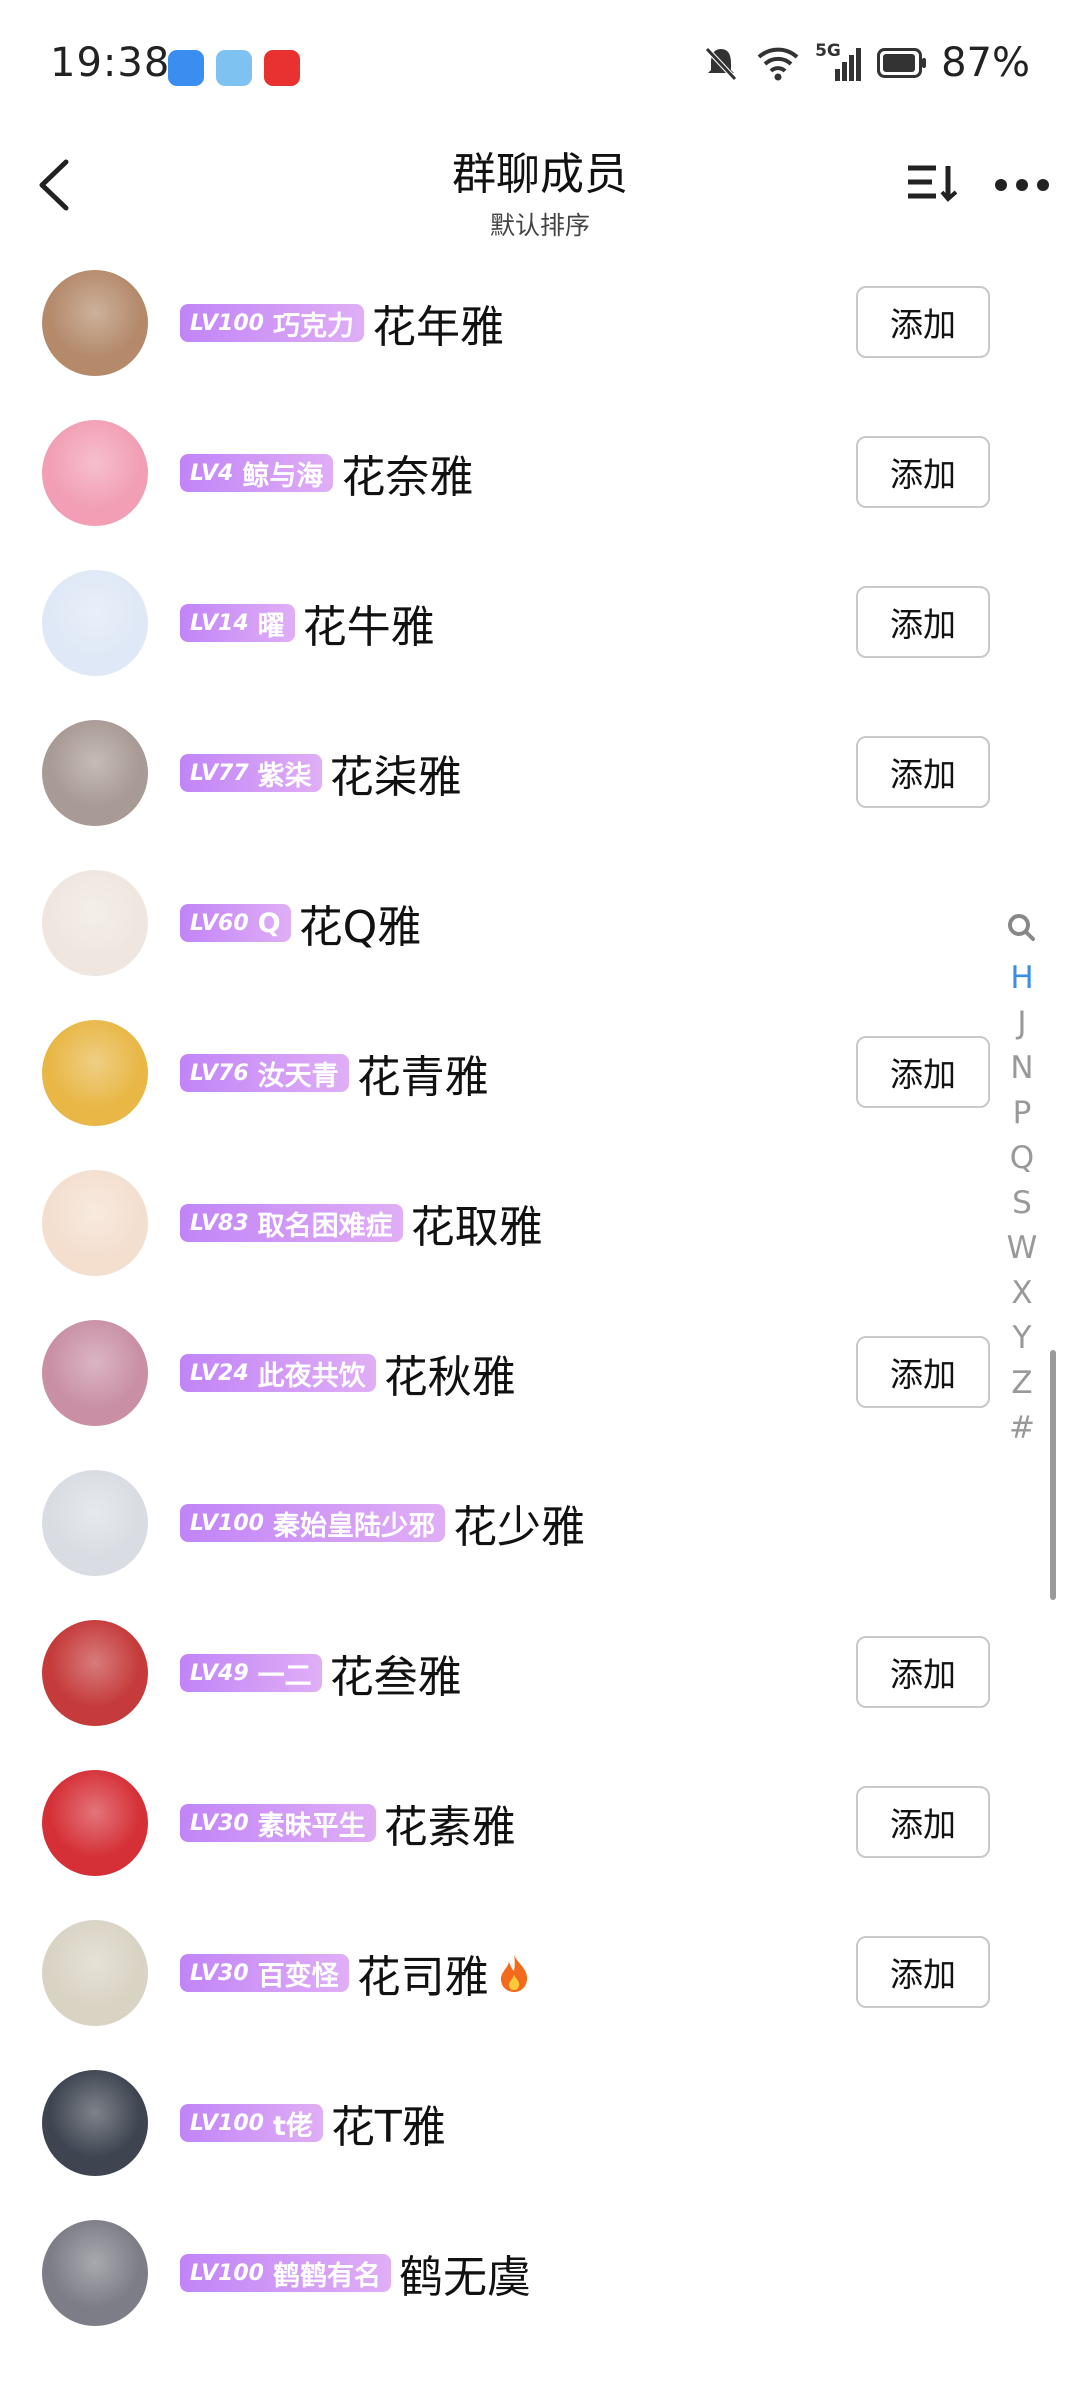 This screenshot has height=2387, width=1080. I want to click on level-label: LV49, so click(219, 1673).